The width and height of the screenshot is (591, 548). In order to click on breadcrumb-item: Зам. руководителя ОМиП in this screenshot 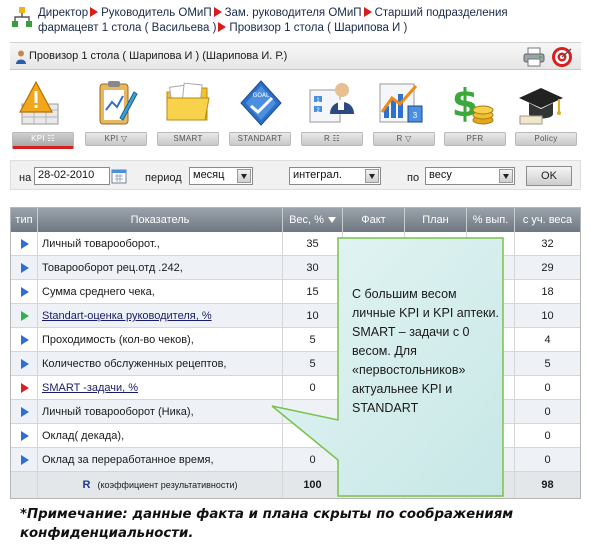, I will do `click(293, 13)`.